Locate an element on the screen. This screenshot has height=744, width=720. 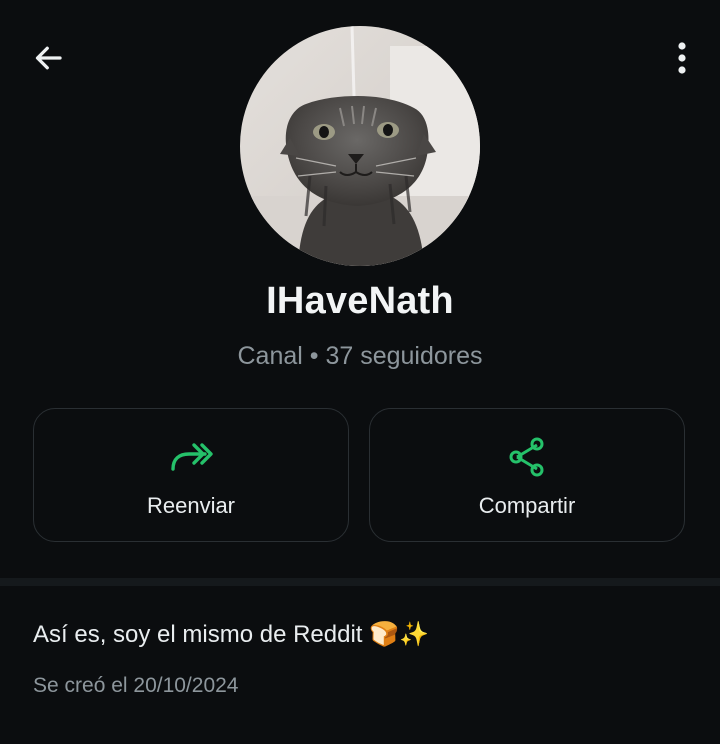
back-button is located at coordinates (48, 60).